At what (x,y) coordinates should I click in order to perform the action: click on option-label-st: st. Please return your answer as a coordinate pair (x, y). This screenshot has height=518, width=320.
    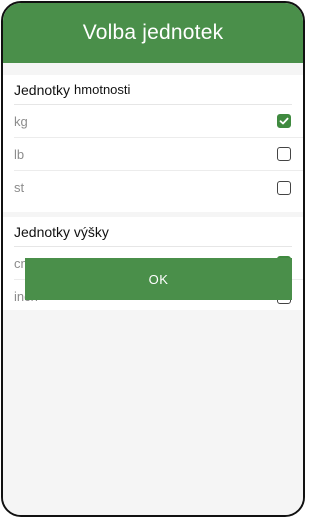
    Looking at the image, I should click on (19, 187).